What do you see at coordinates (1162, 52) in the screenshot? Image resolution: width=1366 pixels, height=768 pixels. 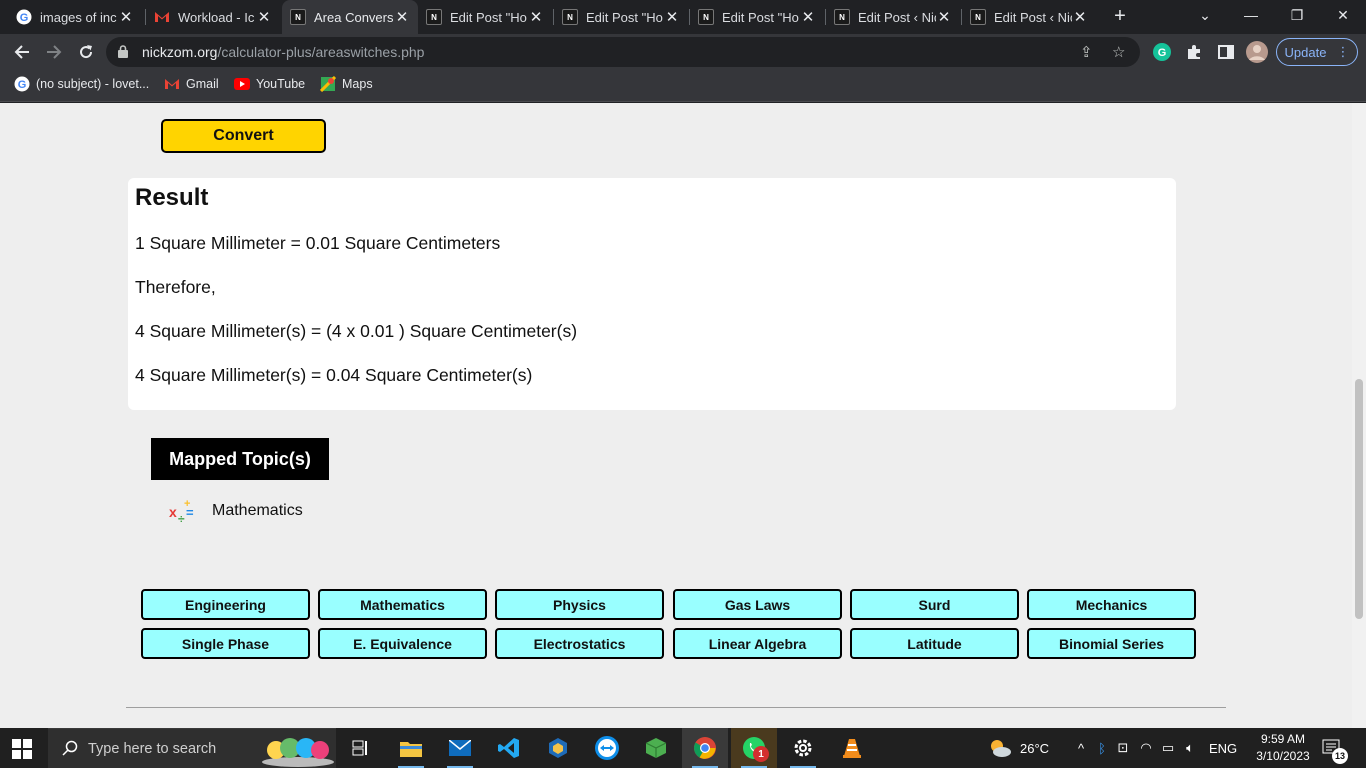 I see `grammarly-icon: G` at bounding box center [1162, 52].